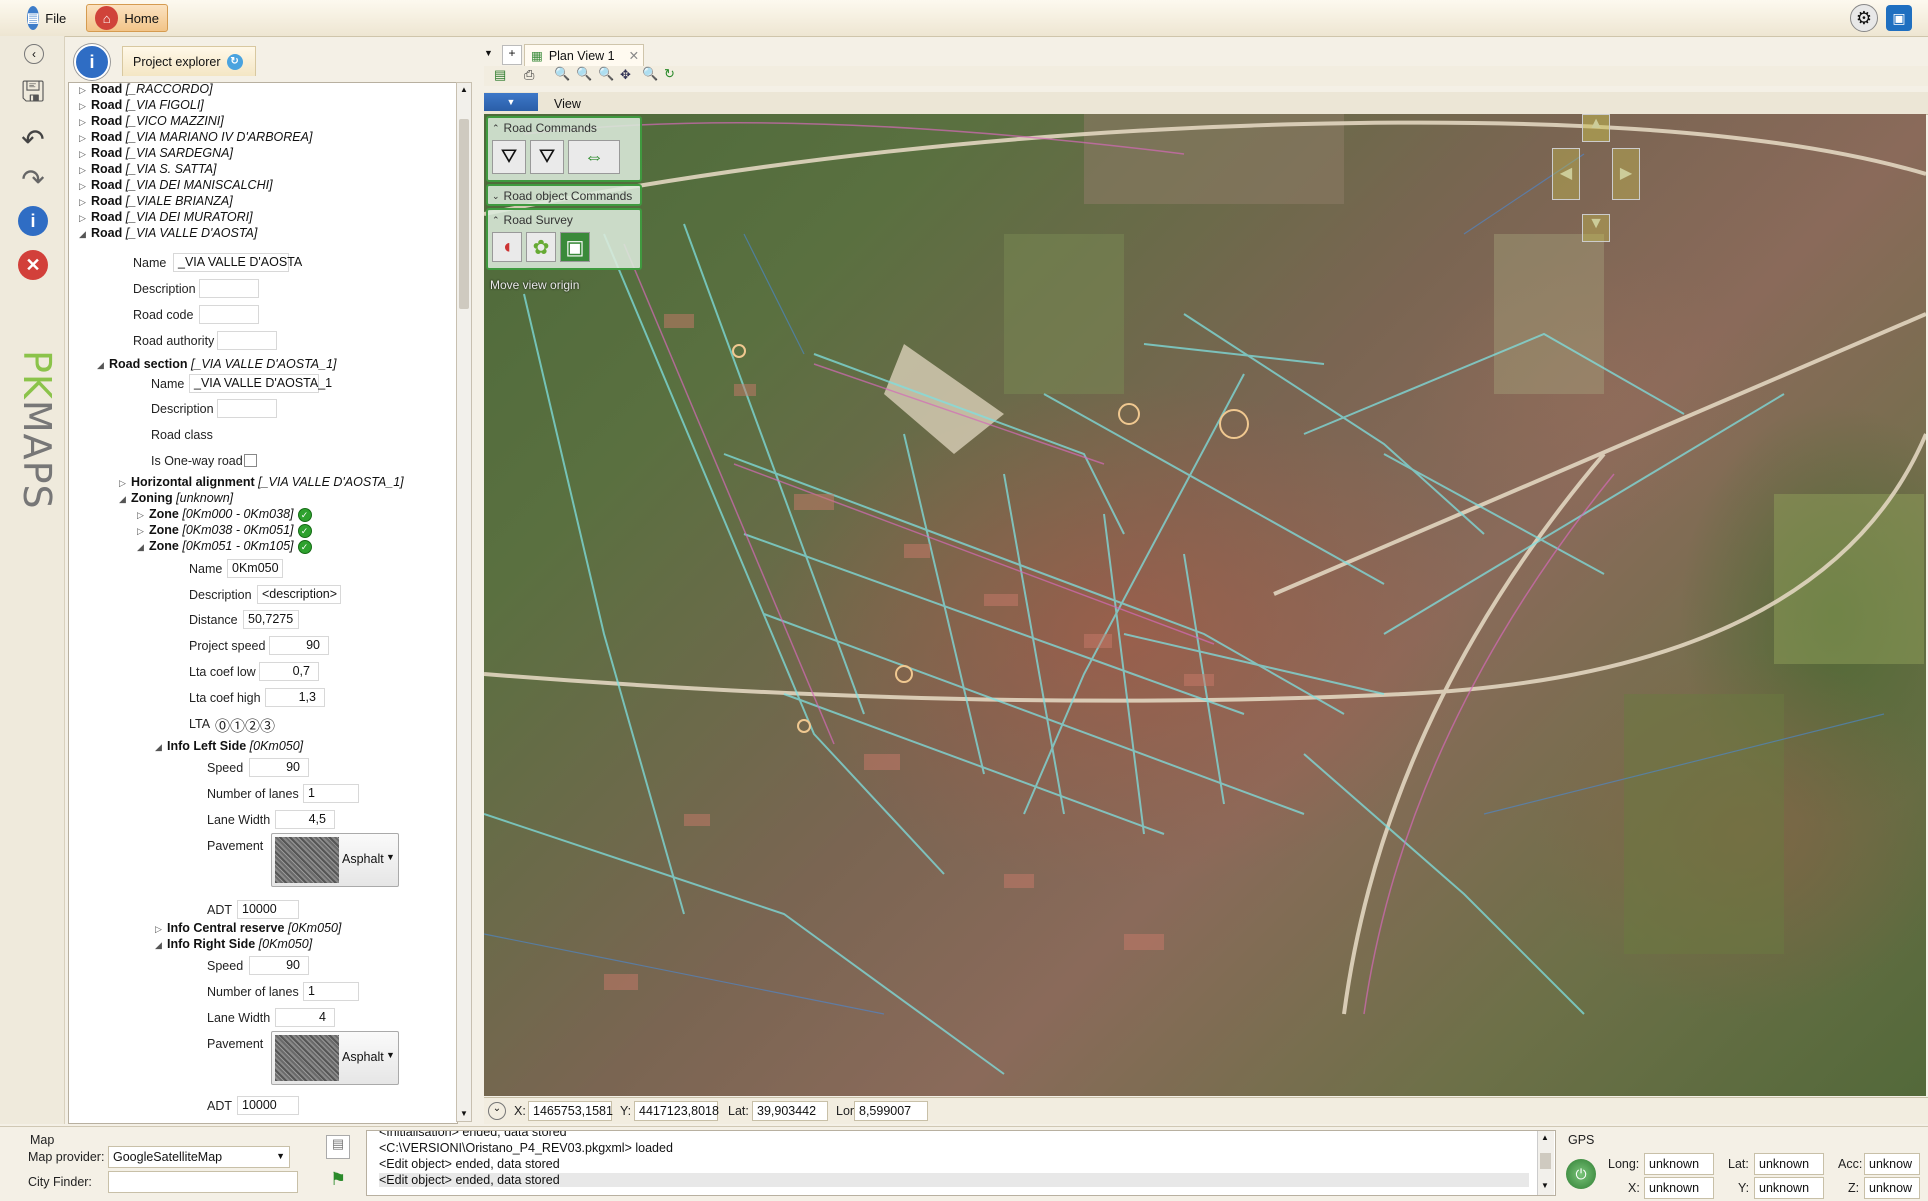 This screenshot has width=1928, height=1201. Describe the element at coordinates (247, 340) in the screenshot. I see `road-authority-field` at that location.